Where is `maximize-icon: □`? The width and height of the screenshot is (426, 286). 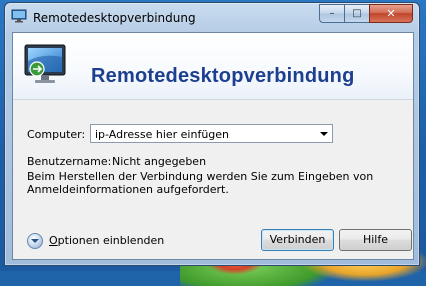 maximize-icon: □ is located at coordinates (357, 13).